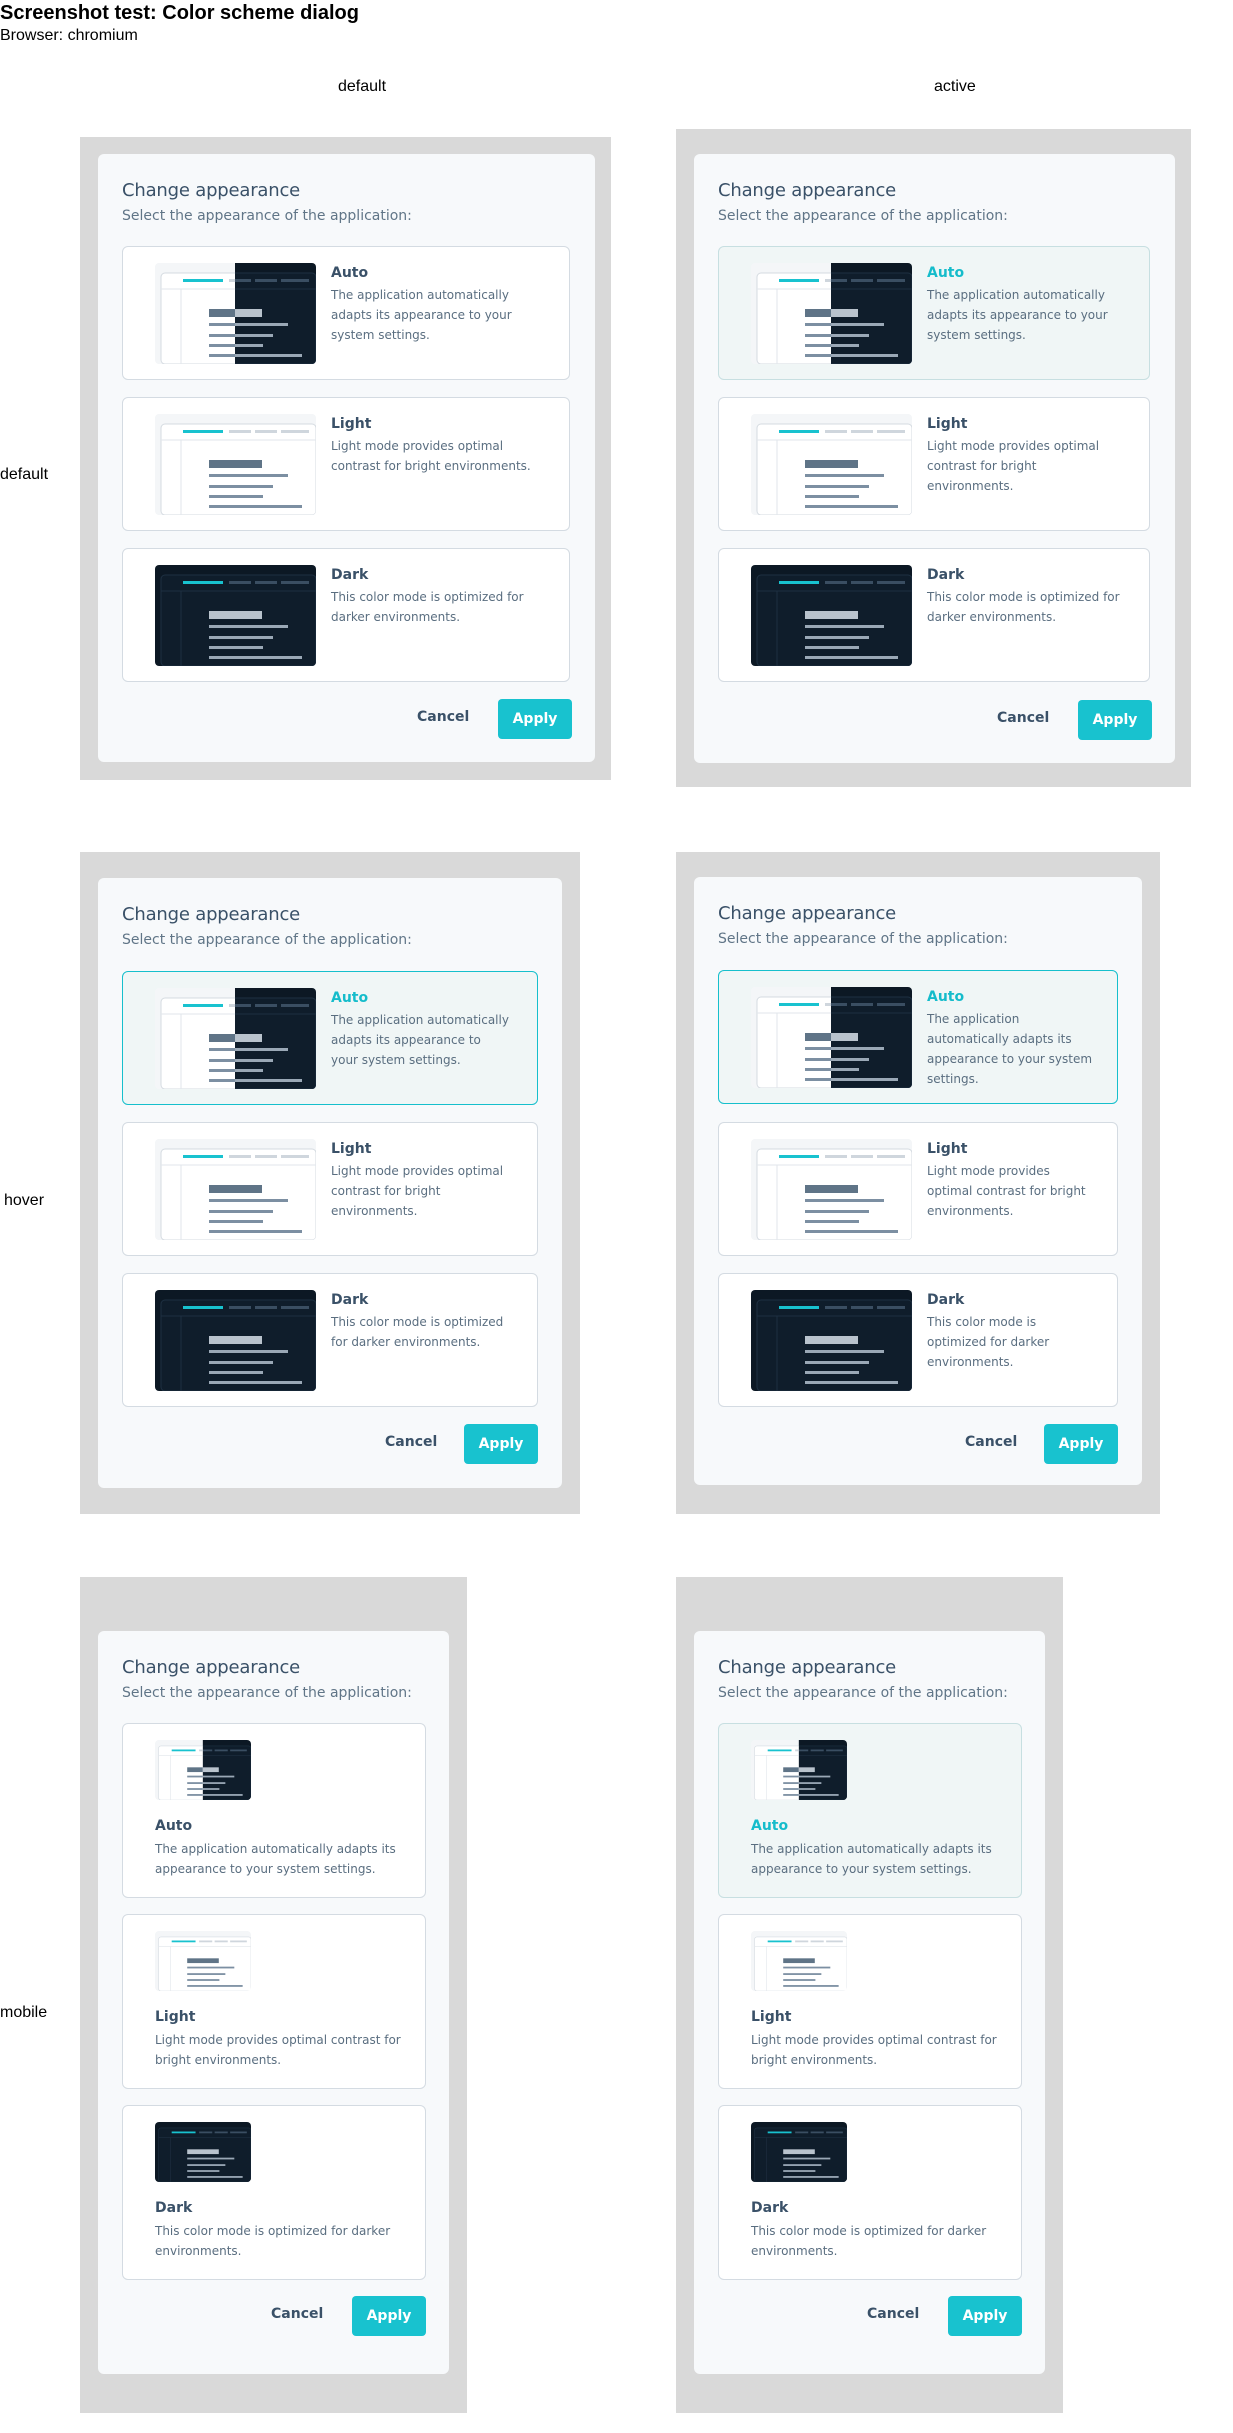 This screenshot has height=2433, width=1233. I want to click on row-label-mobile: mobile, so click(24, 2012).